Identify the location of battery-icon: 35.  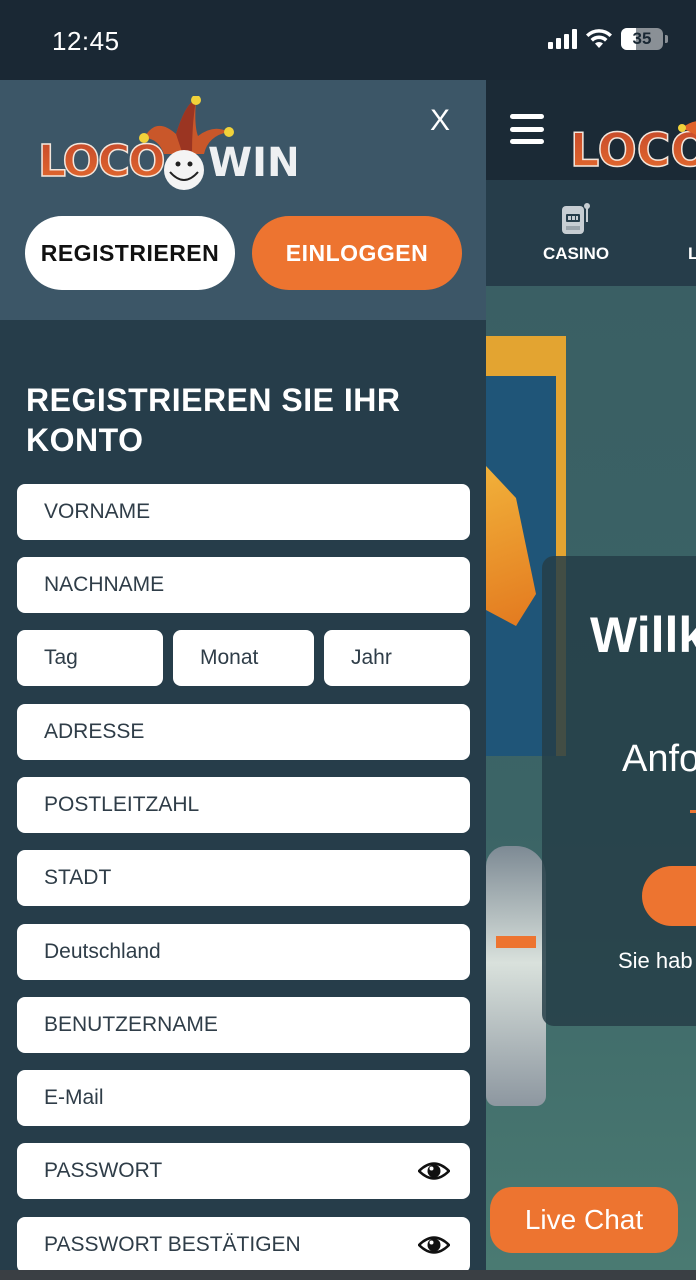
(642, 39).